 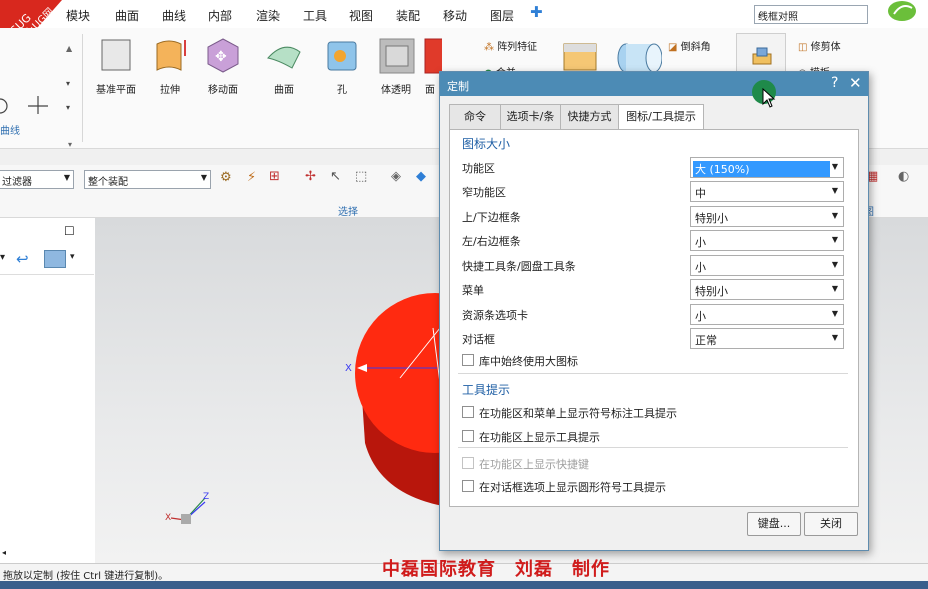 I want to click on stack-icon, so click(x=762, y=56).